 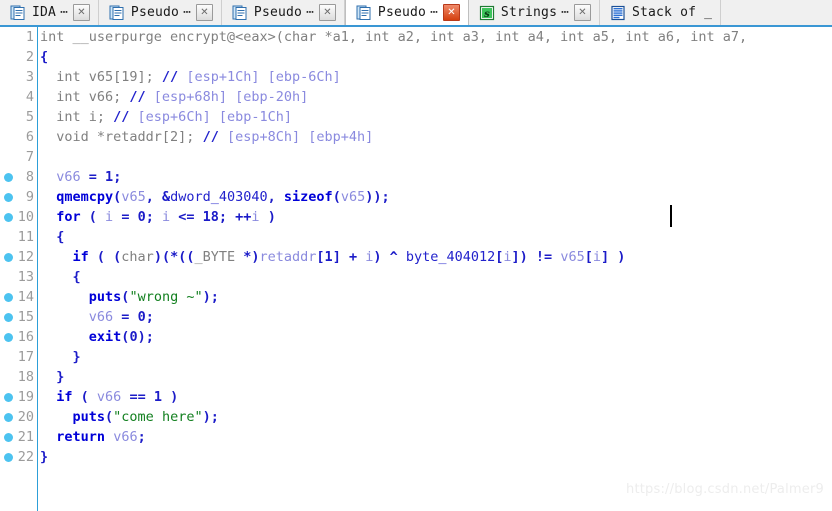 What do you see at coordinates (117, 397) in the screenshot?
I see `code-text: if ( v66 == 1 )` at bounding box center [117, 397].